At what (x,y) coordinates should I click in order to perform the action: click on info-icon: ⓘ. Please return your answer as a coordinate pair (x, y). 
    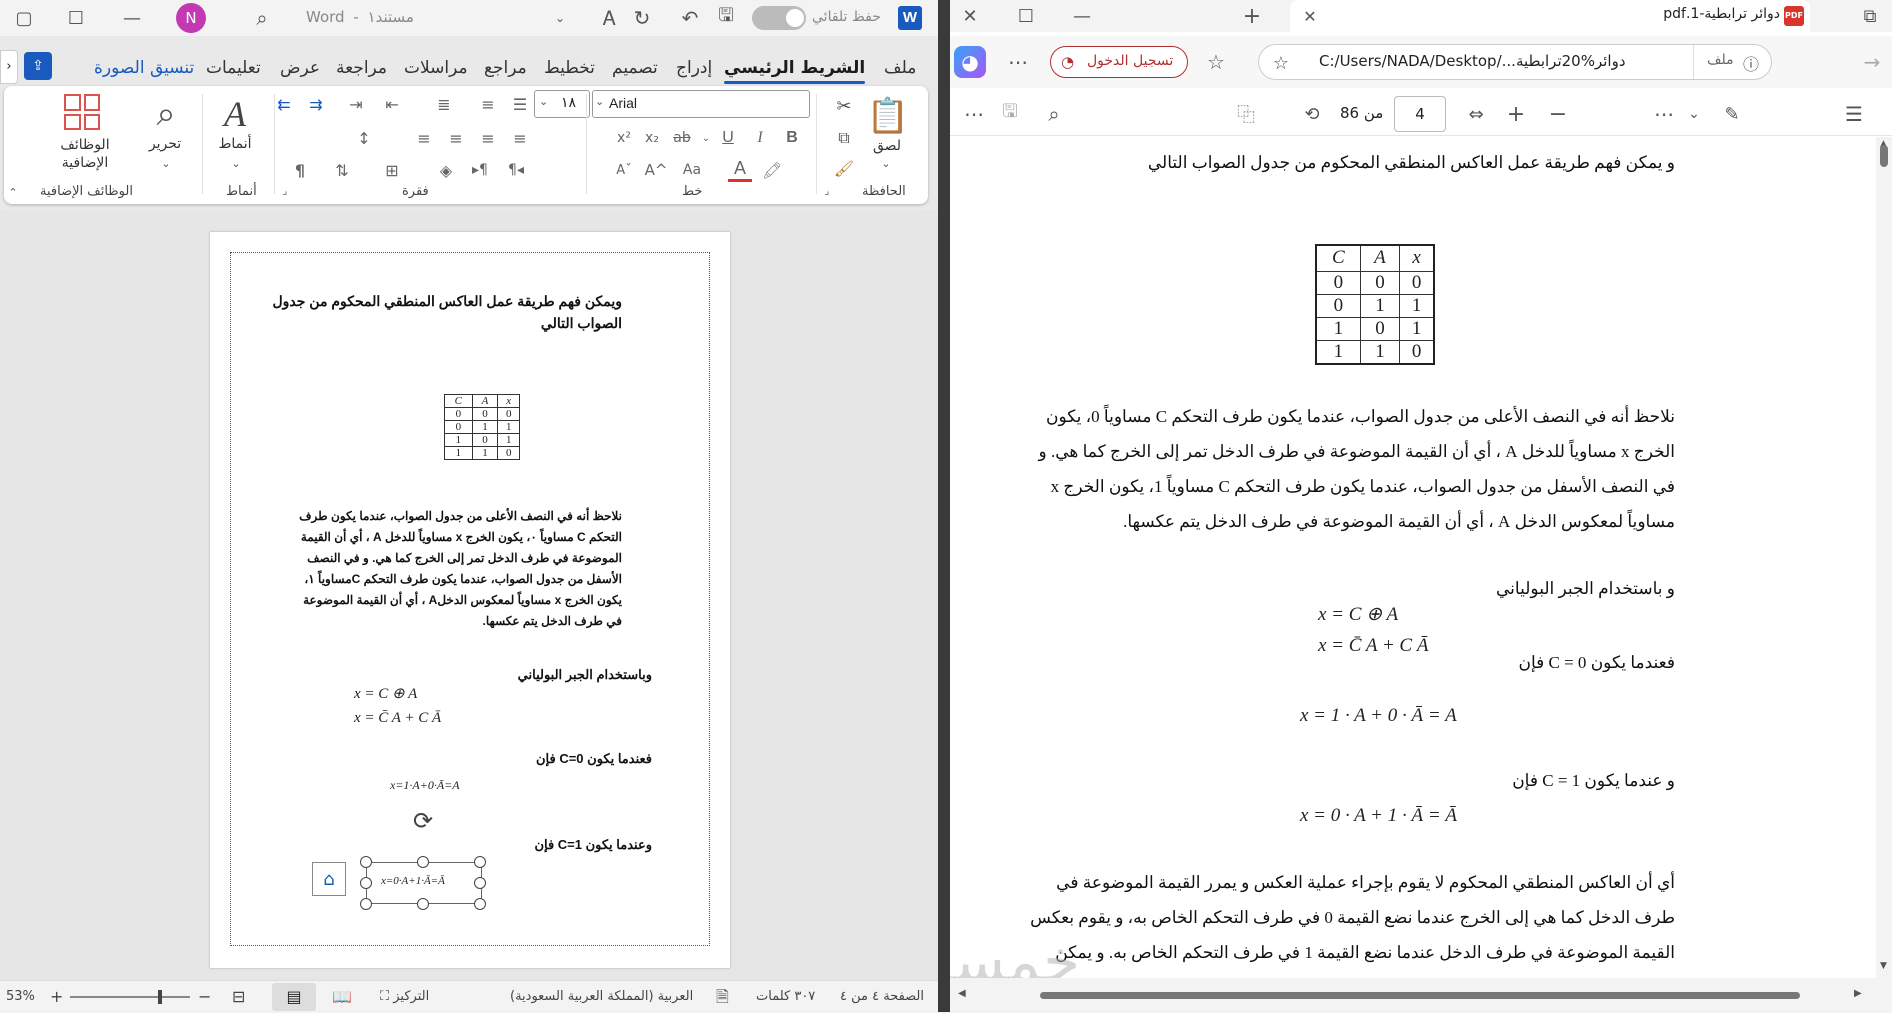
    Looking at the image, I should click on (1751, 63).